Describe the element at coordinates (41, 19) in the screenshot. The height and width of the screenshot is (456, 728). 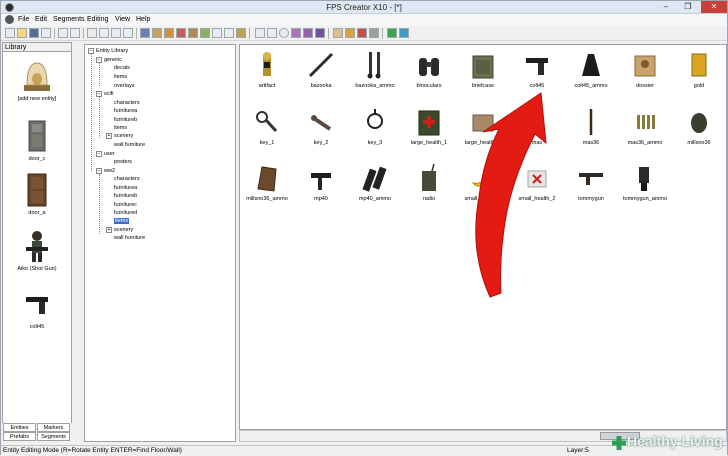
I see `menu-edit: Edit` at that location.